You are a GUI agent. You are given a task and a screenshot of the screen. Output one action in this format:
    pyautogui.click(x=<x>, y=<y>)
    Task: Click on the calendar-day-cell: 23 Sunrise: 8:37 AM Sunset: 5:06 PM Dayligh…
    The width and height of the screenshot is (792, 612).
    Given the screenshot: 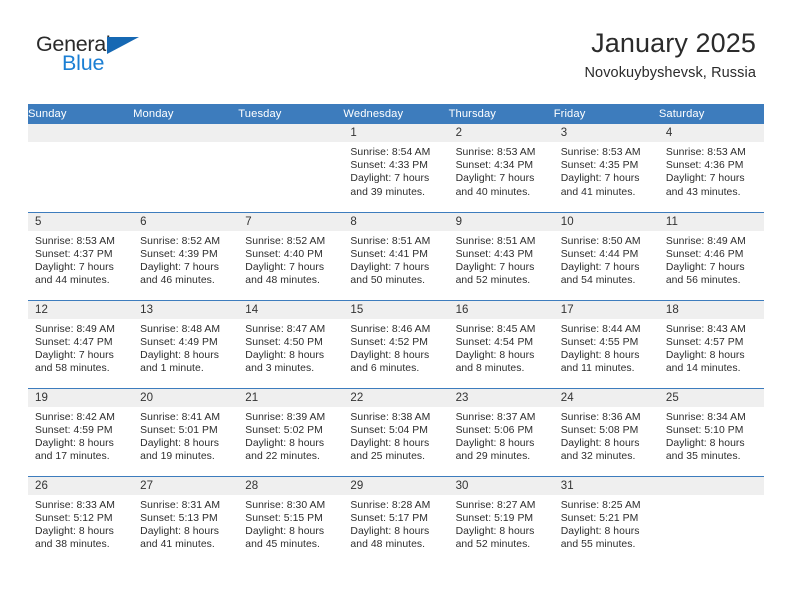 What is the action you would take?
    pyautogui.click(x=501, y=431)
    